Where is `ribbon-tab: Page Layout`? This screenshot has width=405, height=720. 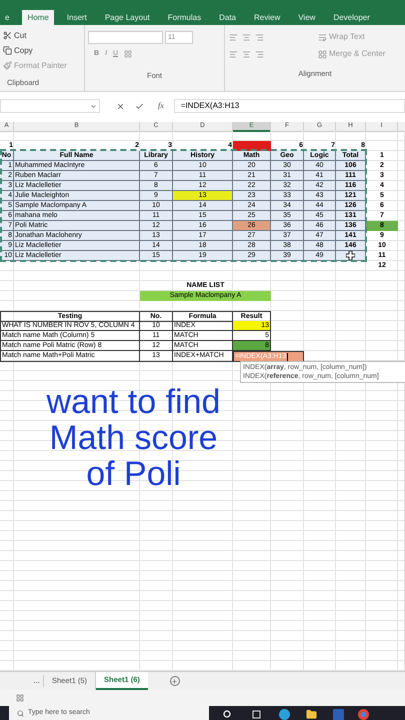
ribbon-tab: Page Layout is located at coordinates (127, 17).